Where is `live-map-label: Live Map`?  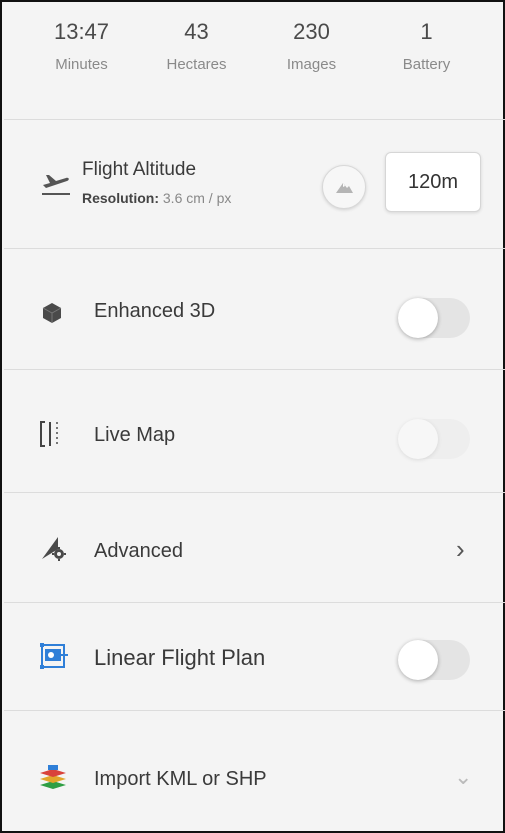 live-map-label: Live Map is located at coordinates (135, 435).